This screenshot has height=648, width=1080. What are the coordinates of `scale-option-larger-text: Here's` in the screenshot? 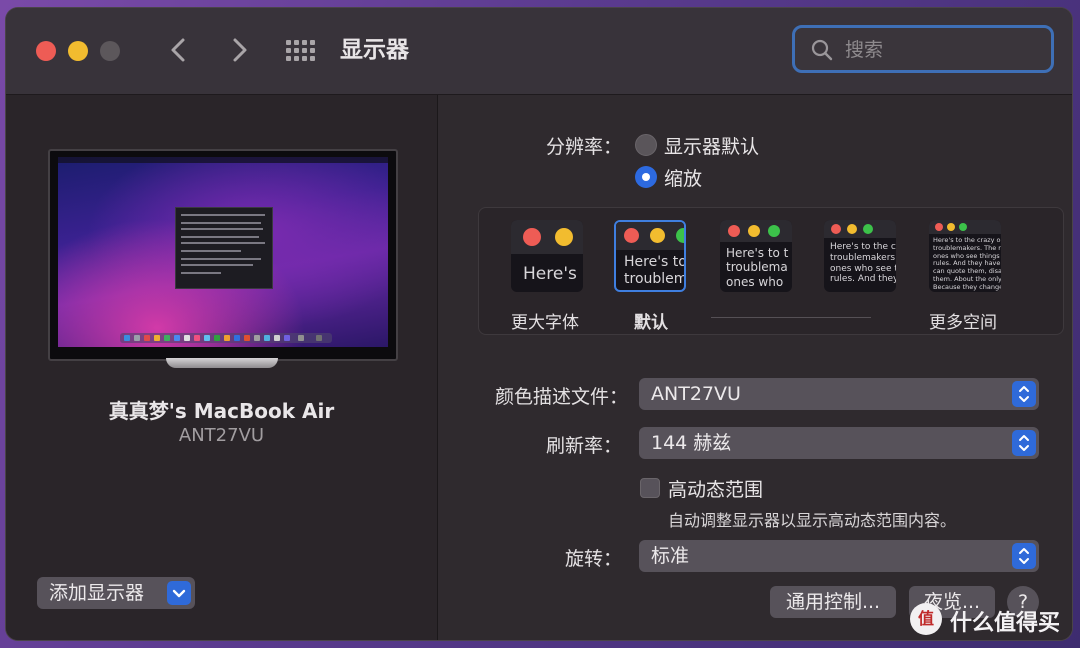 It's located at (547, 256).